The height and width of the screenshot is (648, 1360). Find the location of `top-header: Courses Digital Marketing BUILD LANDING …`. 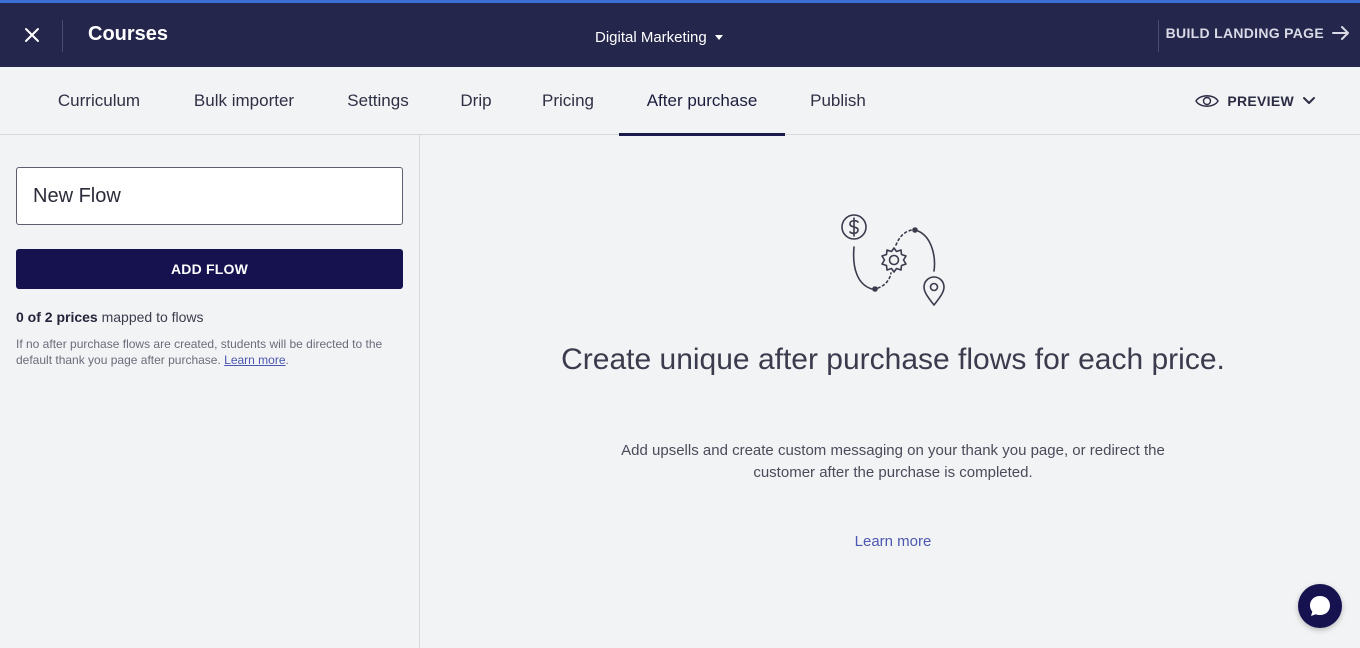

top-header: Courses Digital Marketing BUILD LANDING … is located at coordinates (680, 33).